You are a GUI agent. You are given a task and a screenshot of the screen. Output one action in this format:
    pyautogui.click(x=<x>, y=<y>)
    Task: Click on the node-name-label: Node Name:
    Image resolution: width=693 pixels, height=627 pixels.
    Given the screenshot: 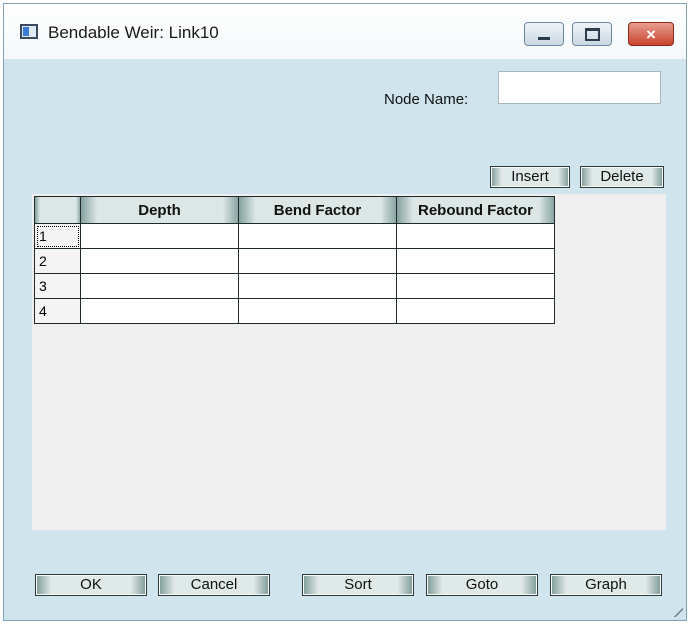 What is the action you would take?
    pyautogui.click(x=426, y=99)
    